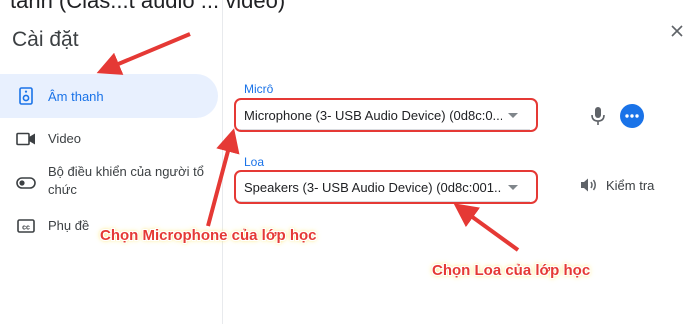 Image resolution: width=687 pixels, height=324 pixels. I want to click on arrow-to-audio-tab, so click(143, 53).